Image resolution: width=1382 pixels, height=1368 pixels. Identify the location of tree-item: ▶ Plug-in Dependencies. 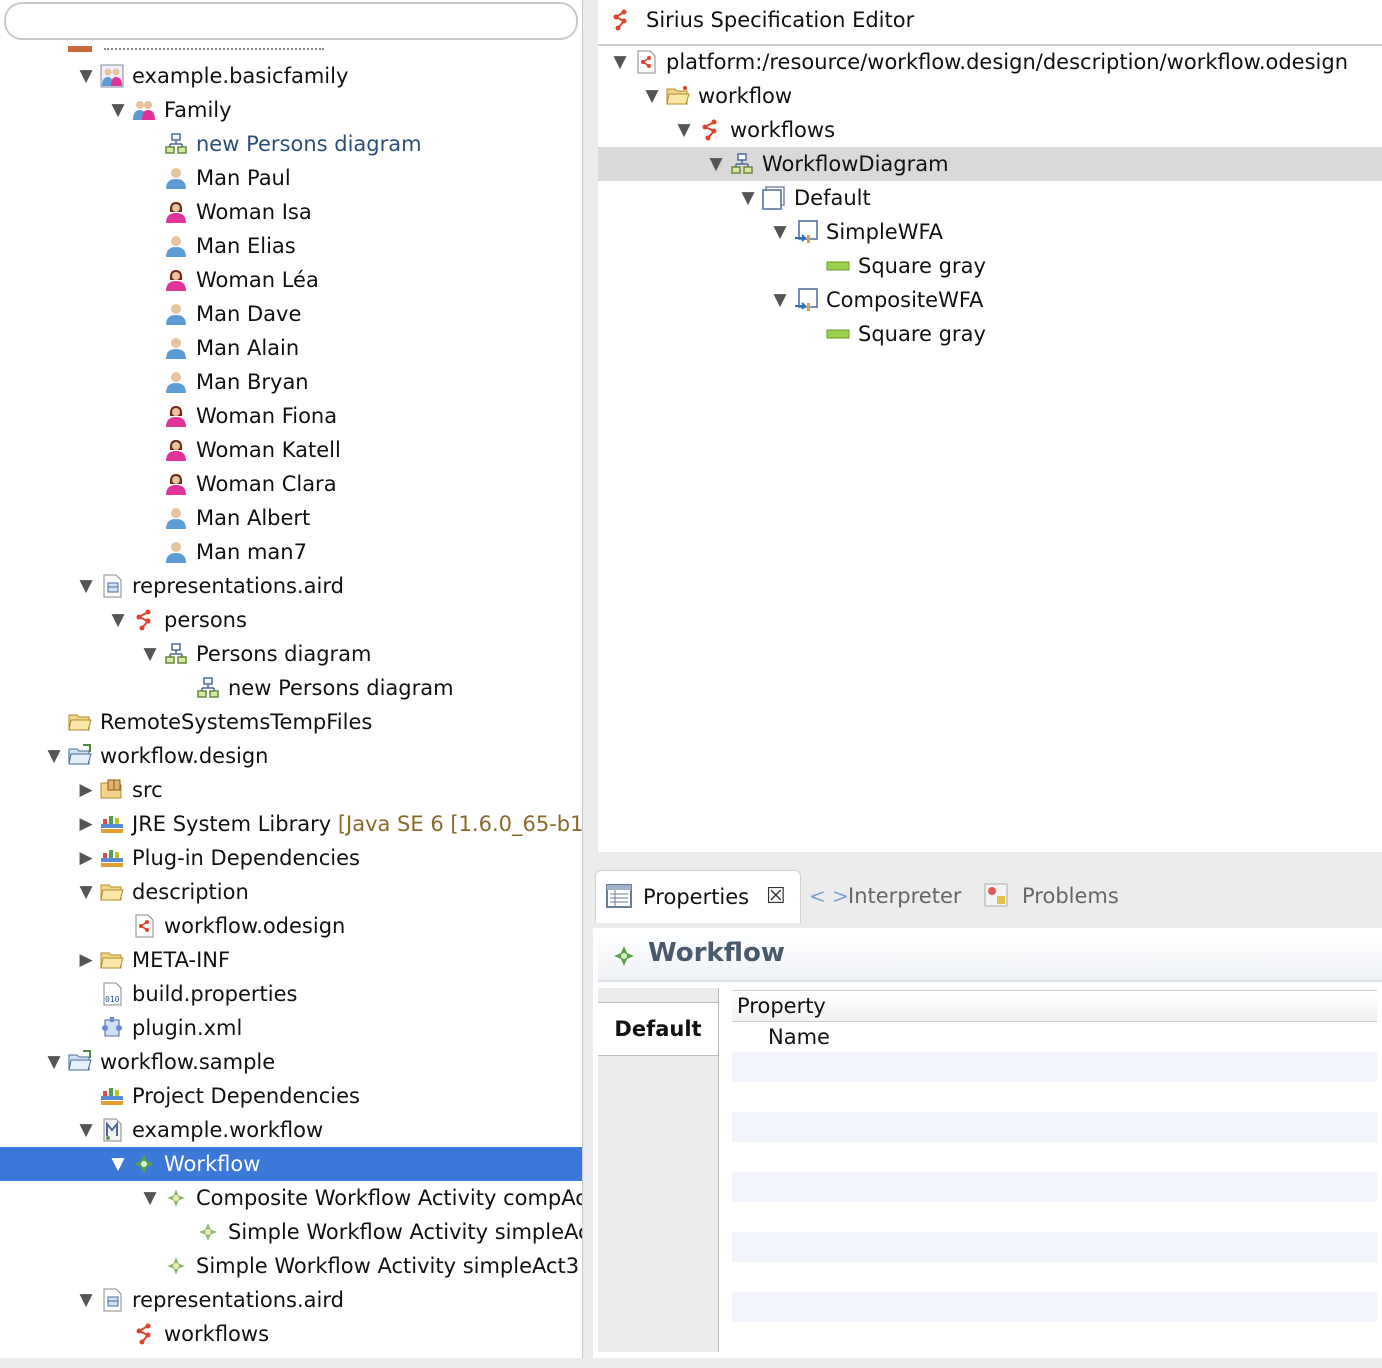
(291, 858).